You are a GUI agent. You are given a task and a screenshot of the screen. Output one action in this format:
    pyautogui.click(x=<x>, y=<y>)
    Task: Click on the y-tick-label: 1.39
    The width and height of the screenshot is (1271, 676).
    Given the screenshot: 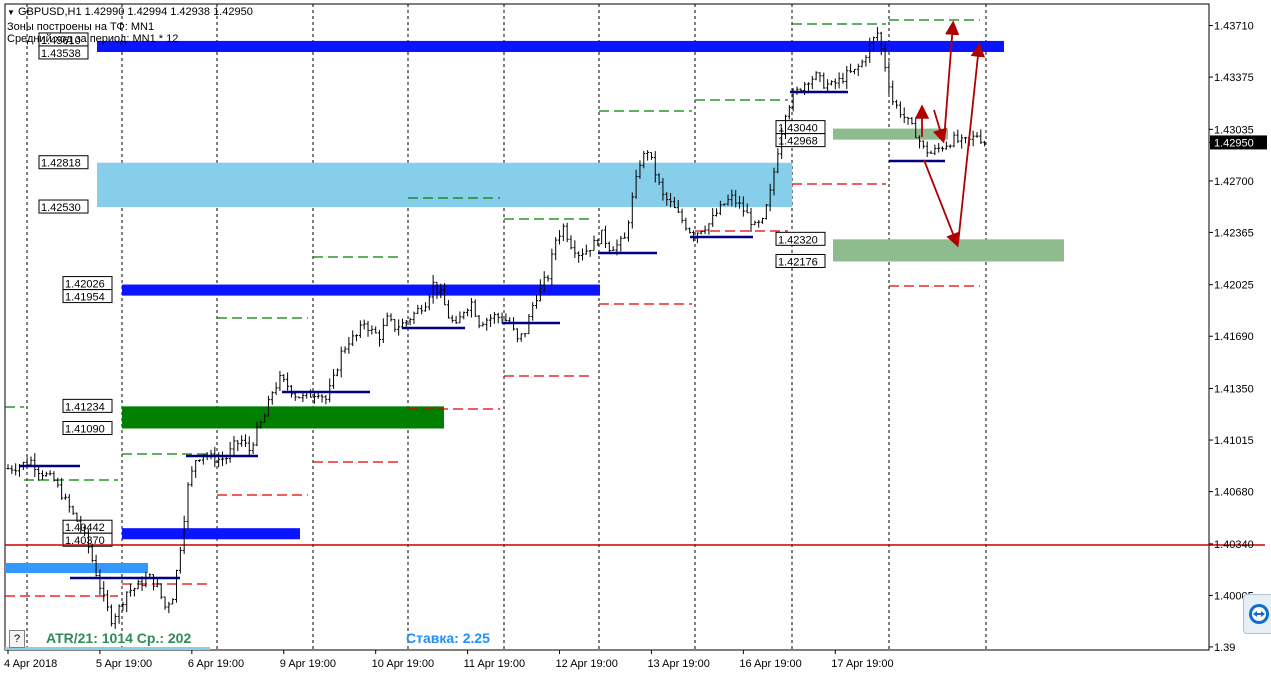 What is the action you would take?
    pyautogui.click(x=1224, y=648)
    